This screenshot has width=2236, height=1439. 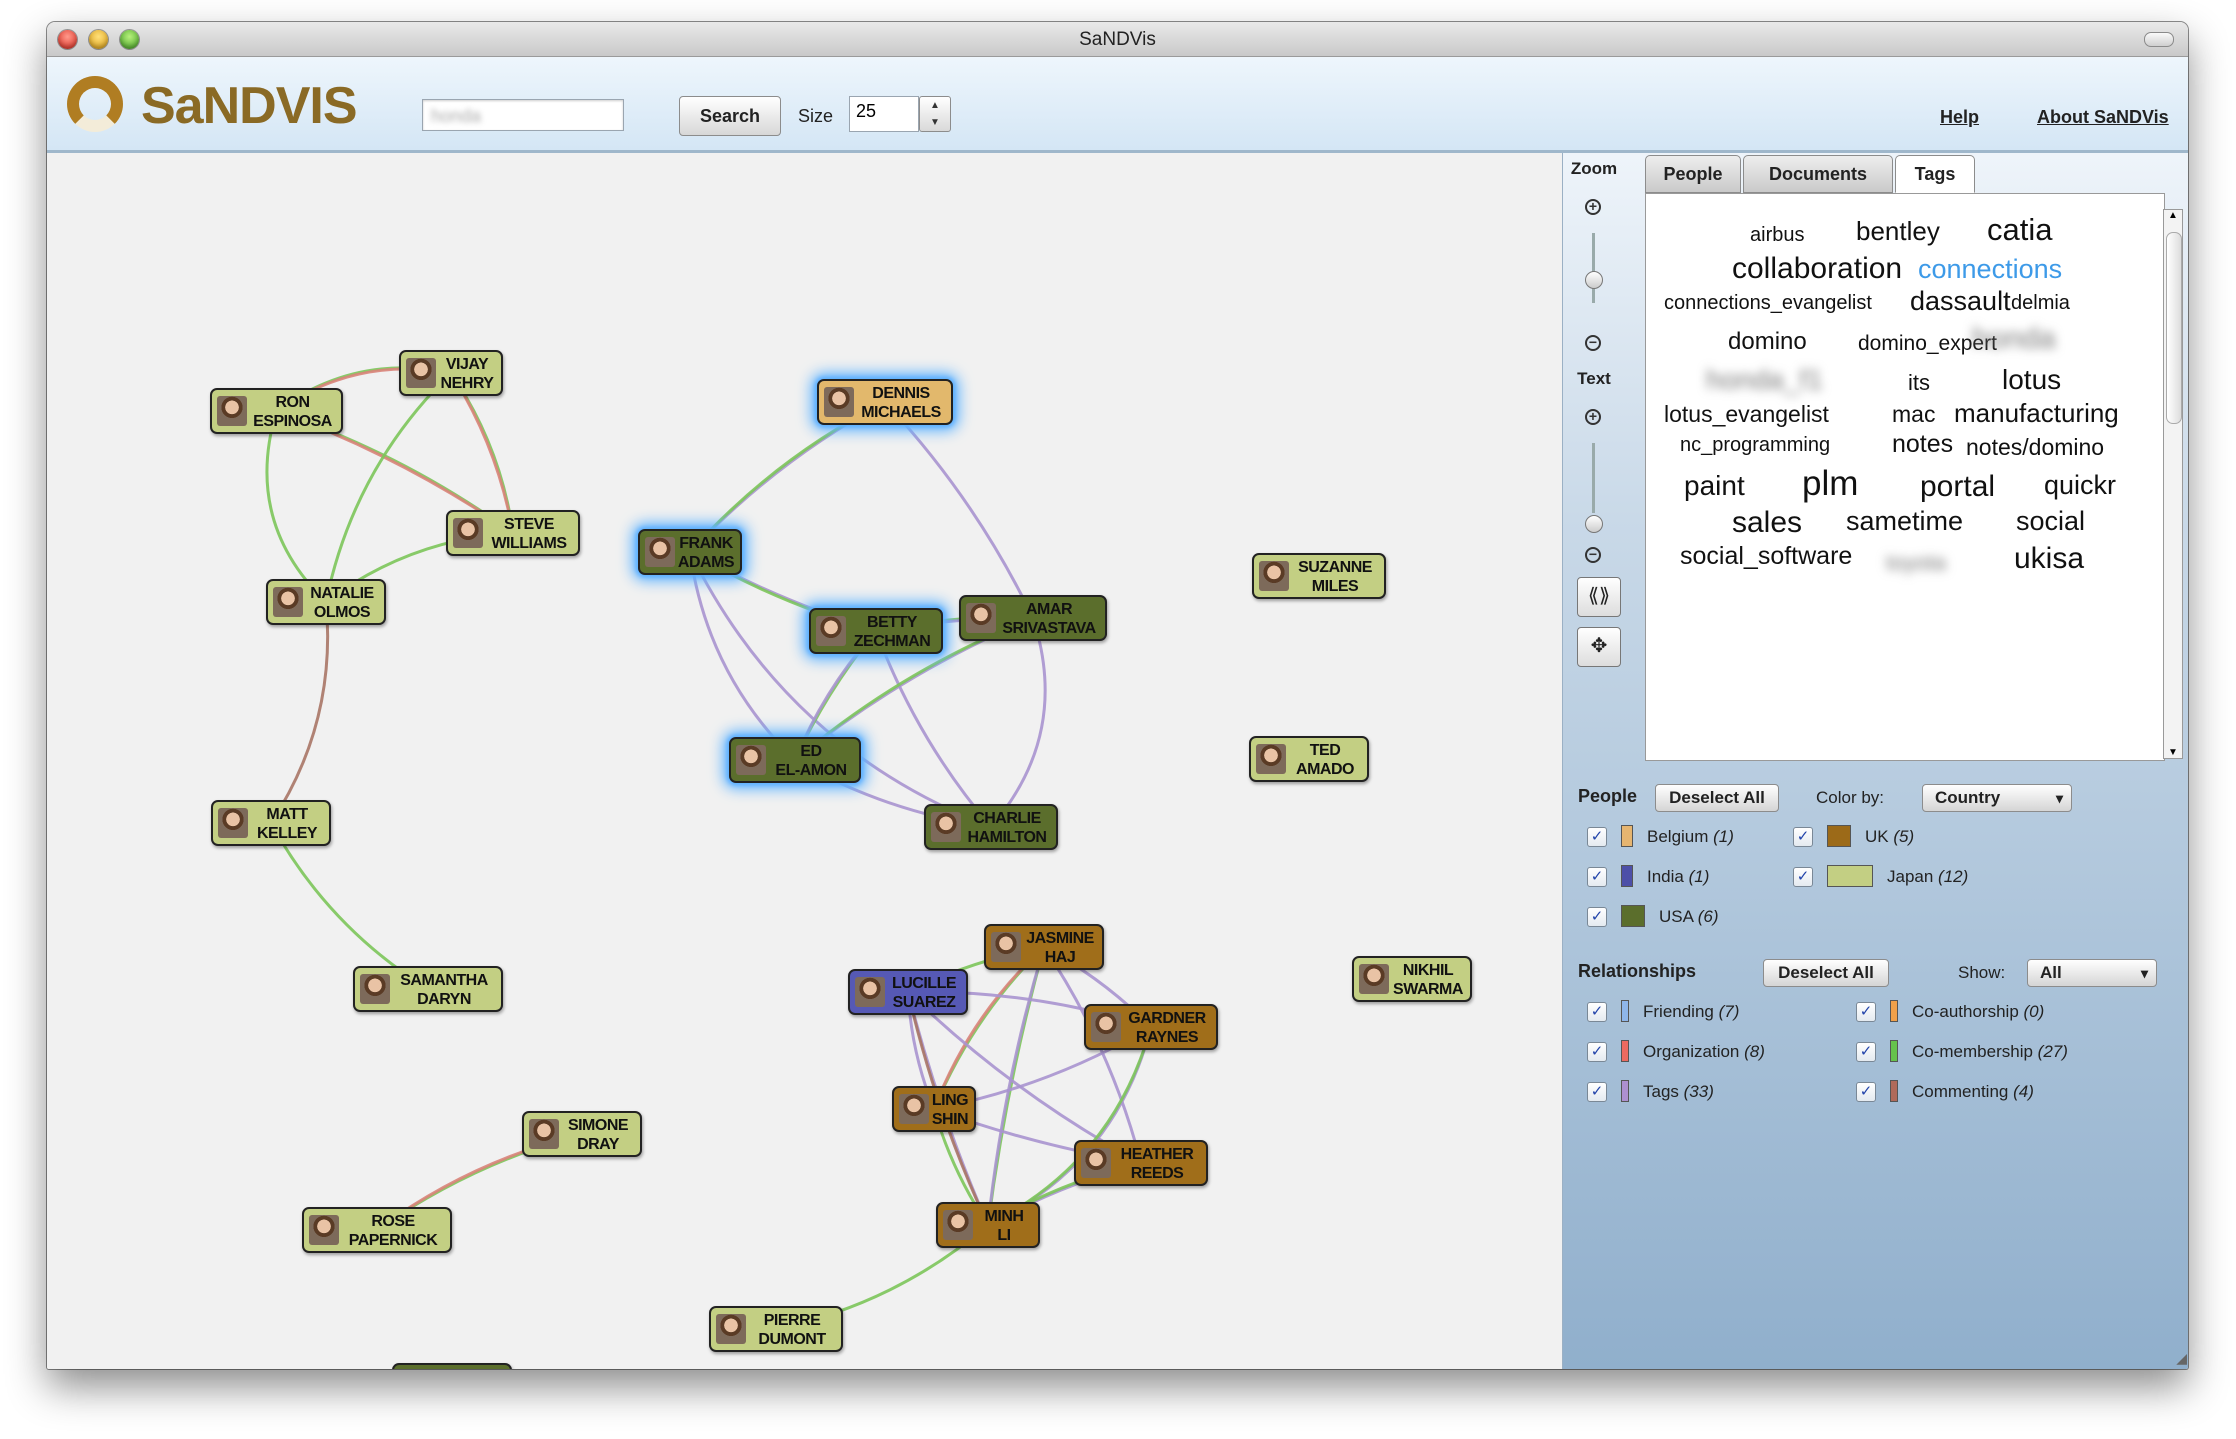 What do you see at coordinates (1922, 444) in the screenshot?
I see `tag-notes: notes` at bounding box center [1922, 444].